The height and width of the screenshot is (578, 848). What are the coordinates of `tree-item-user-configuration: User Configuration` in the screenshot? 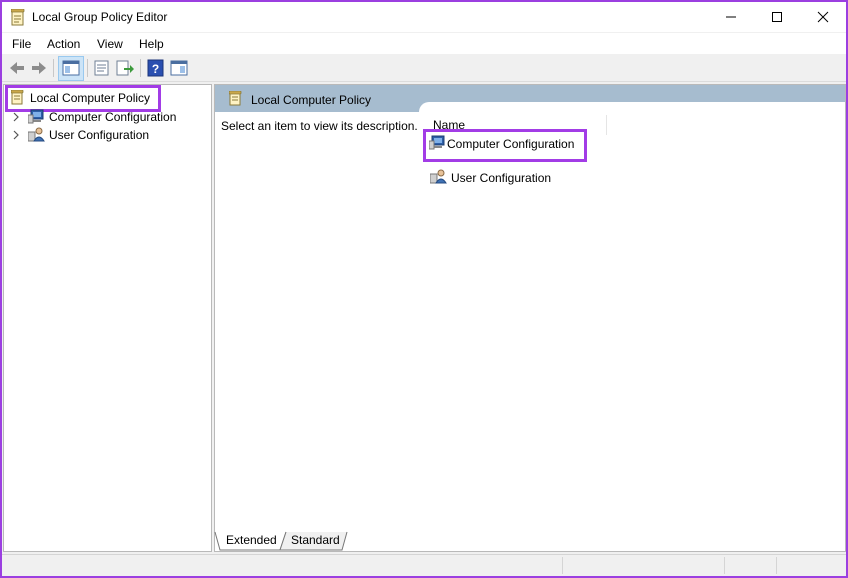 It's located at (104, 135).